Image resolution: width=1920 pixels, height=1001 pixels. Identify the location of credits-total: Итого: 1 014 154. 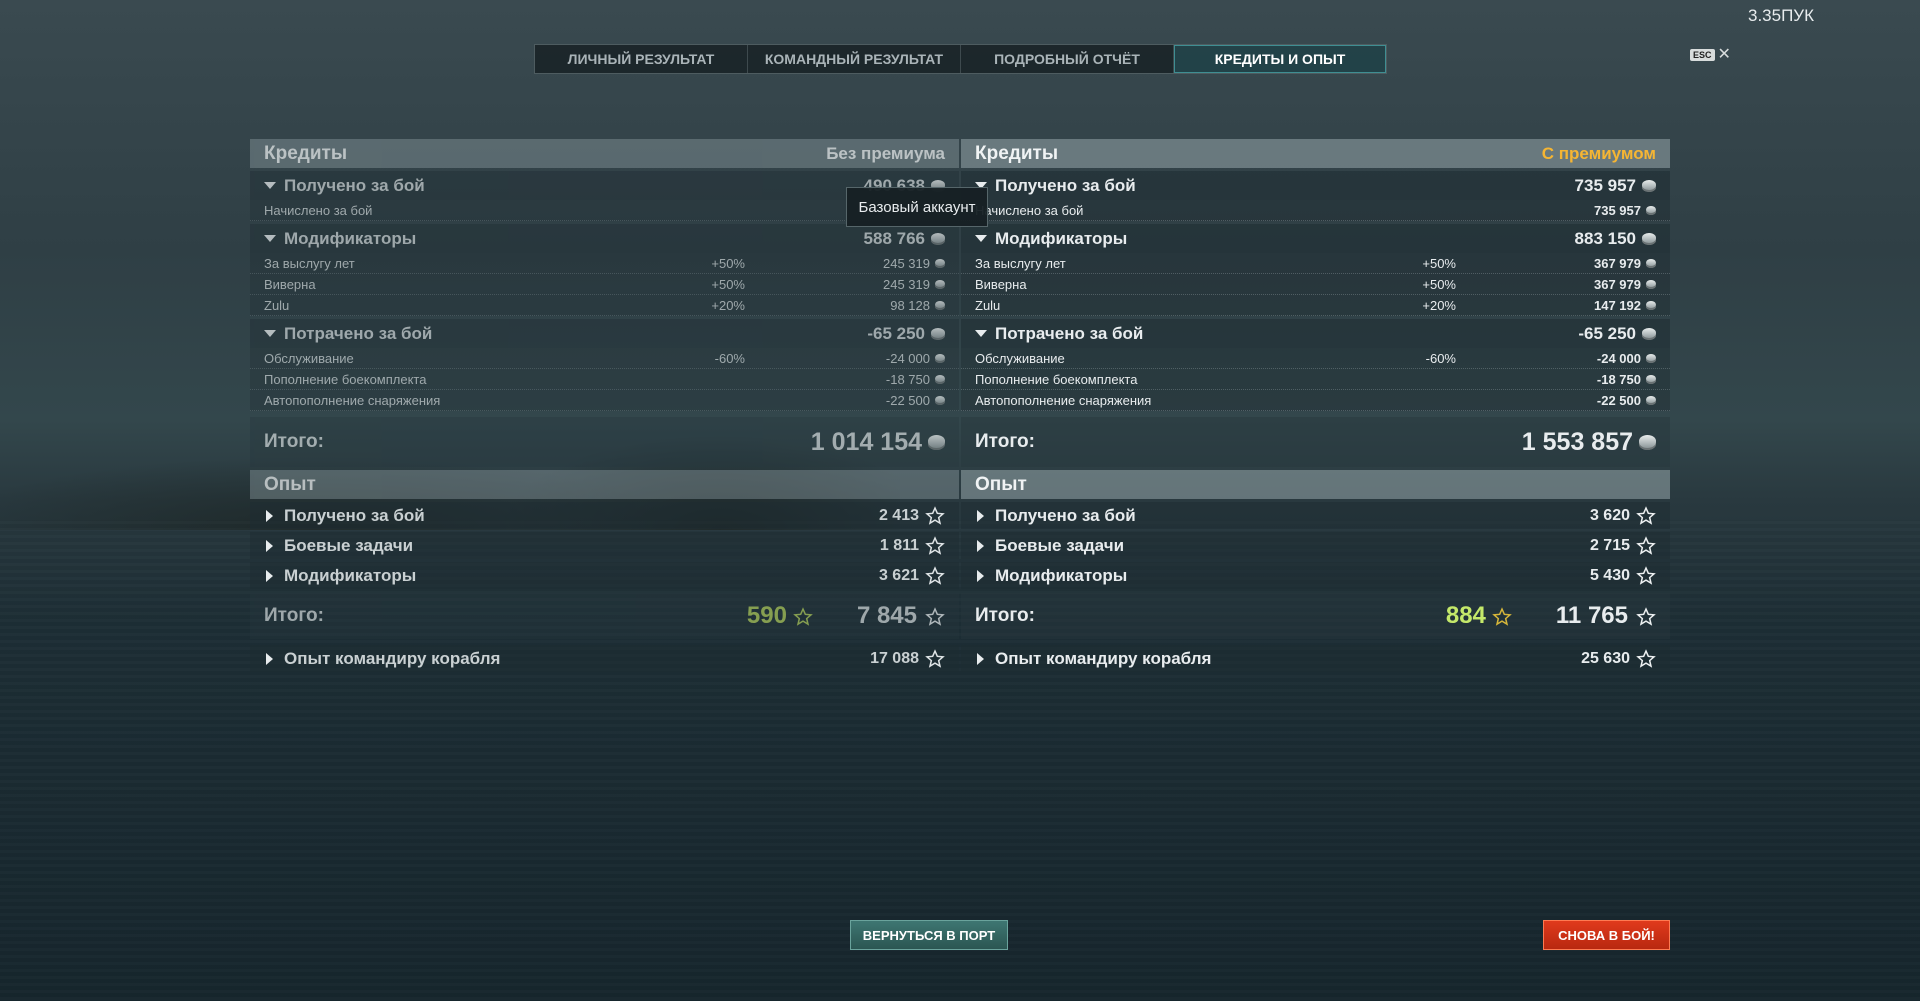
(604, 442).